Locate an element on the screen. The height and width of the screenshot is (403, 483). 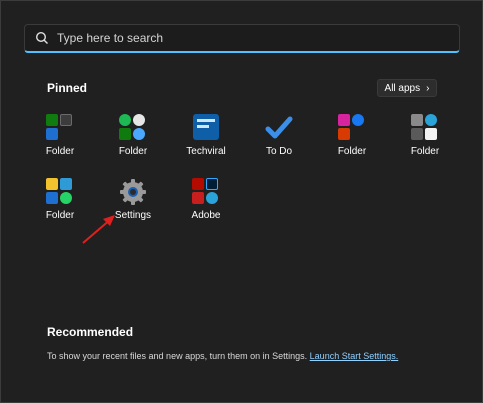
facebook-icon is located at coordinates (358, 120).